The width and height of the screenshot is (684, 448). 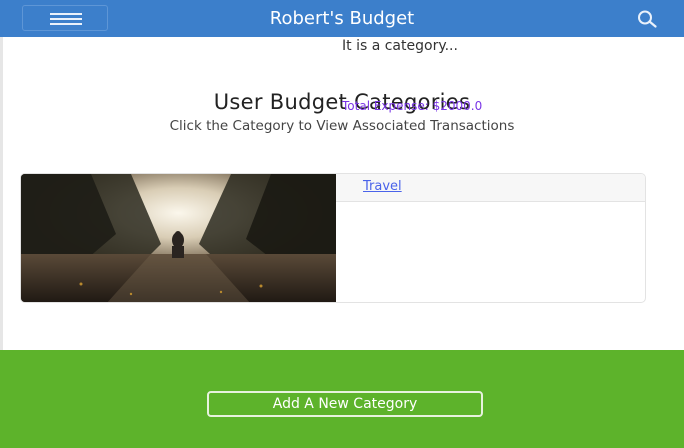 What do you see at coordinates (490, 188) in the screenshot?
I see `card-header: Travel` at bounding box center [490, 188].